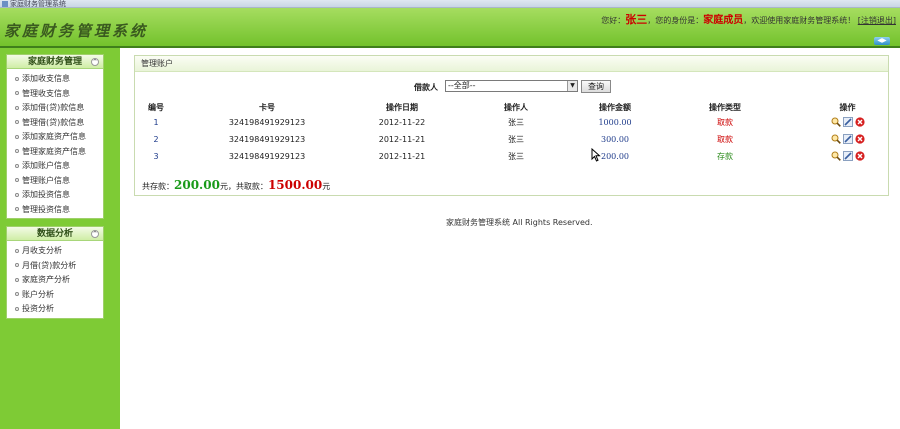 This screenshot has height=429, width=900. I want to click on sidebar-item-add-account: 添加账户信息, so click(55, 166).